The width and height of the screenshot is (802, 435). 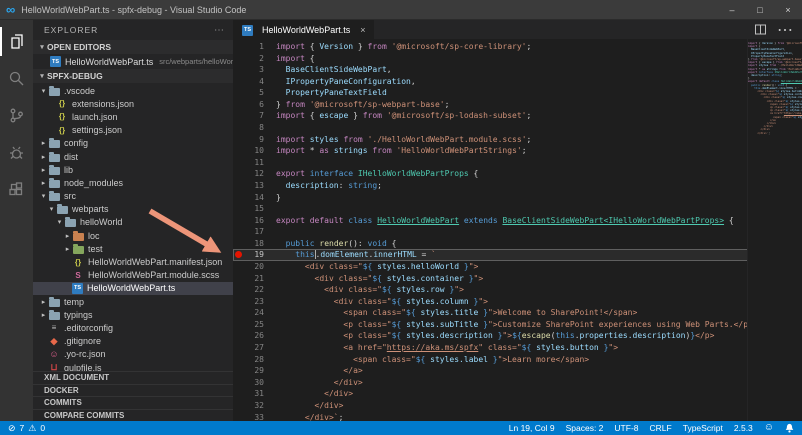 I want to click on code-line: 20 <div class="${ styles.helloWorld }">, so click(x=490, y=267).